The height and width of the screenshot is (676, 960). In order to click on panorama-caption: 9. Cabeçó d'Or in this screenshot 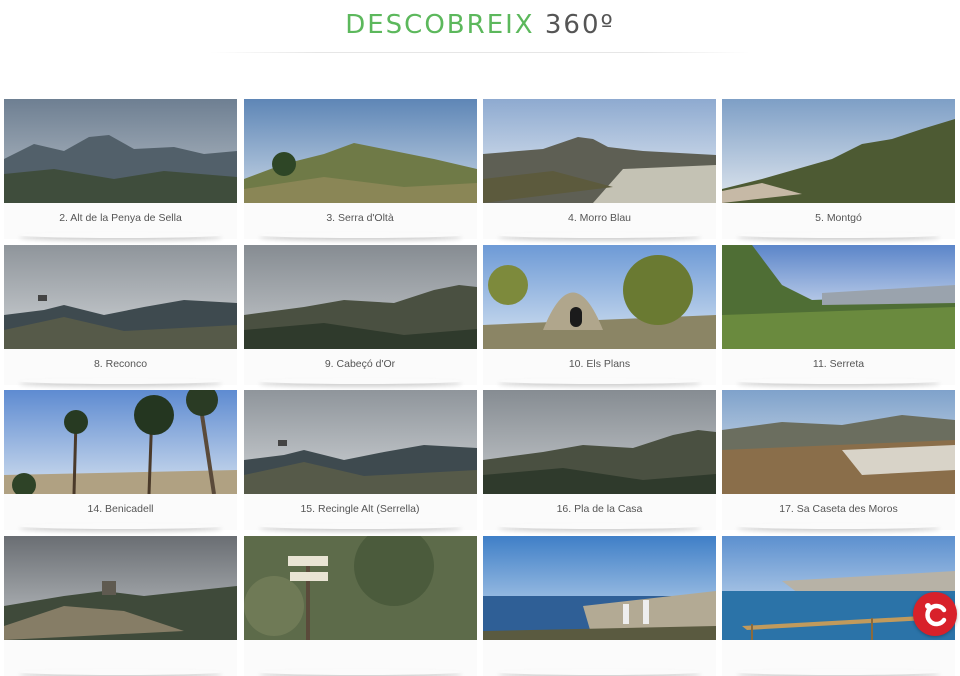, I will do `click(360, 364)`.